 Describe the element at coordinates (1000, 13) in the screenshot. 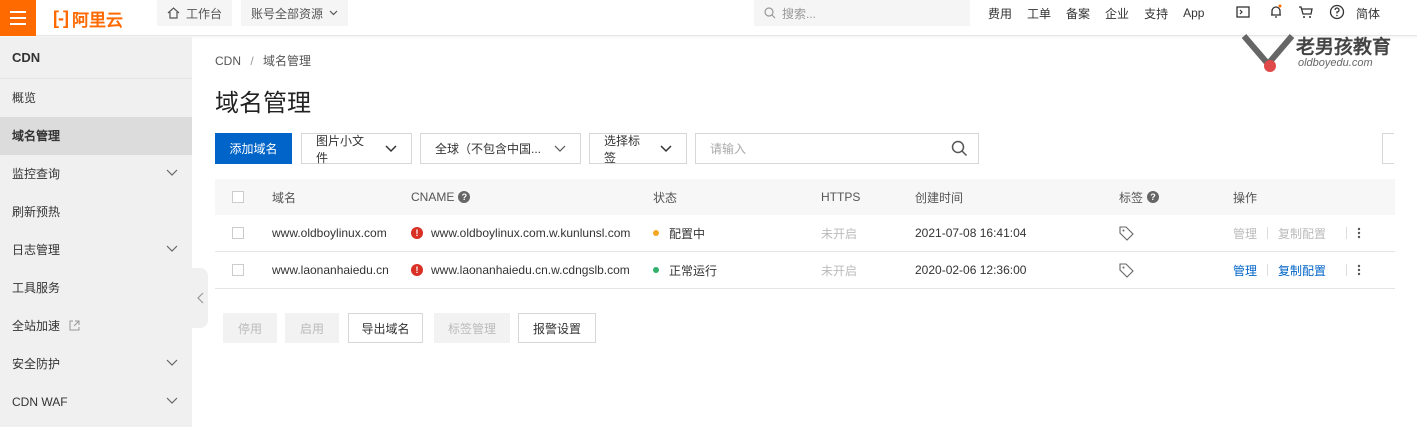

I see `link-fees: 费用` at that location.